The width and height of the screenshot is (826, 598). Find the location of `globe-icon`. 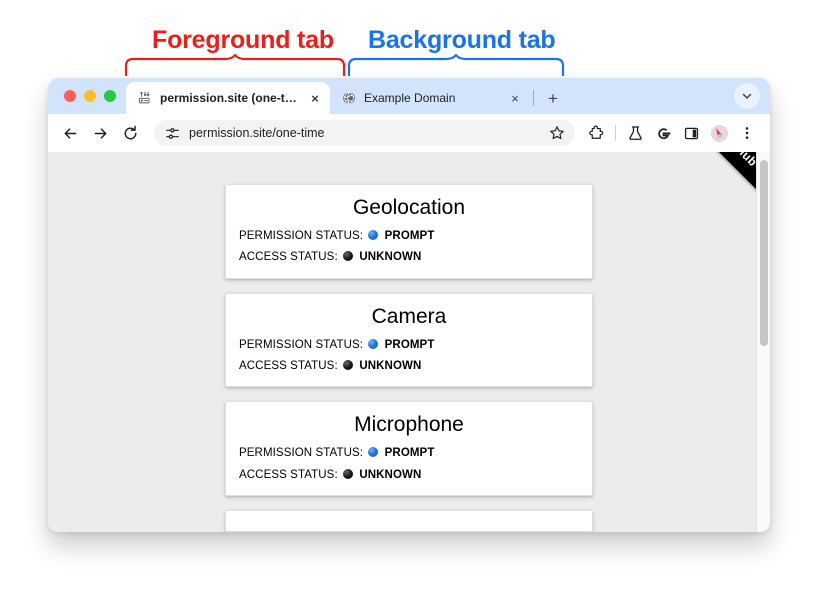

globe-icon is located at coordinates (349, 98).